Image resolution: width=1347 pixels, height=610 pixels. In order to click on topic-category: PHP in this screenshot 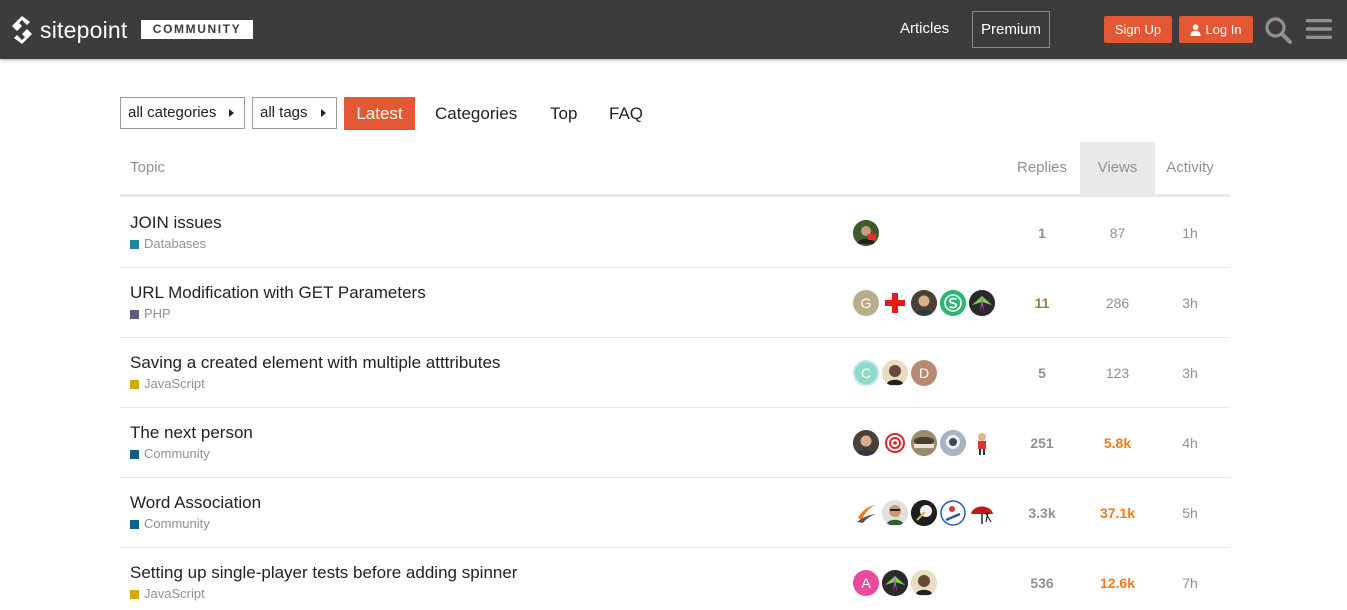, I will do `click(150, 314)`.